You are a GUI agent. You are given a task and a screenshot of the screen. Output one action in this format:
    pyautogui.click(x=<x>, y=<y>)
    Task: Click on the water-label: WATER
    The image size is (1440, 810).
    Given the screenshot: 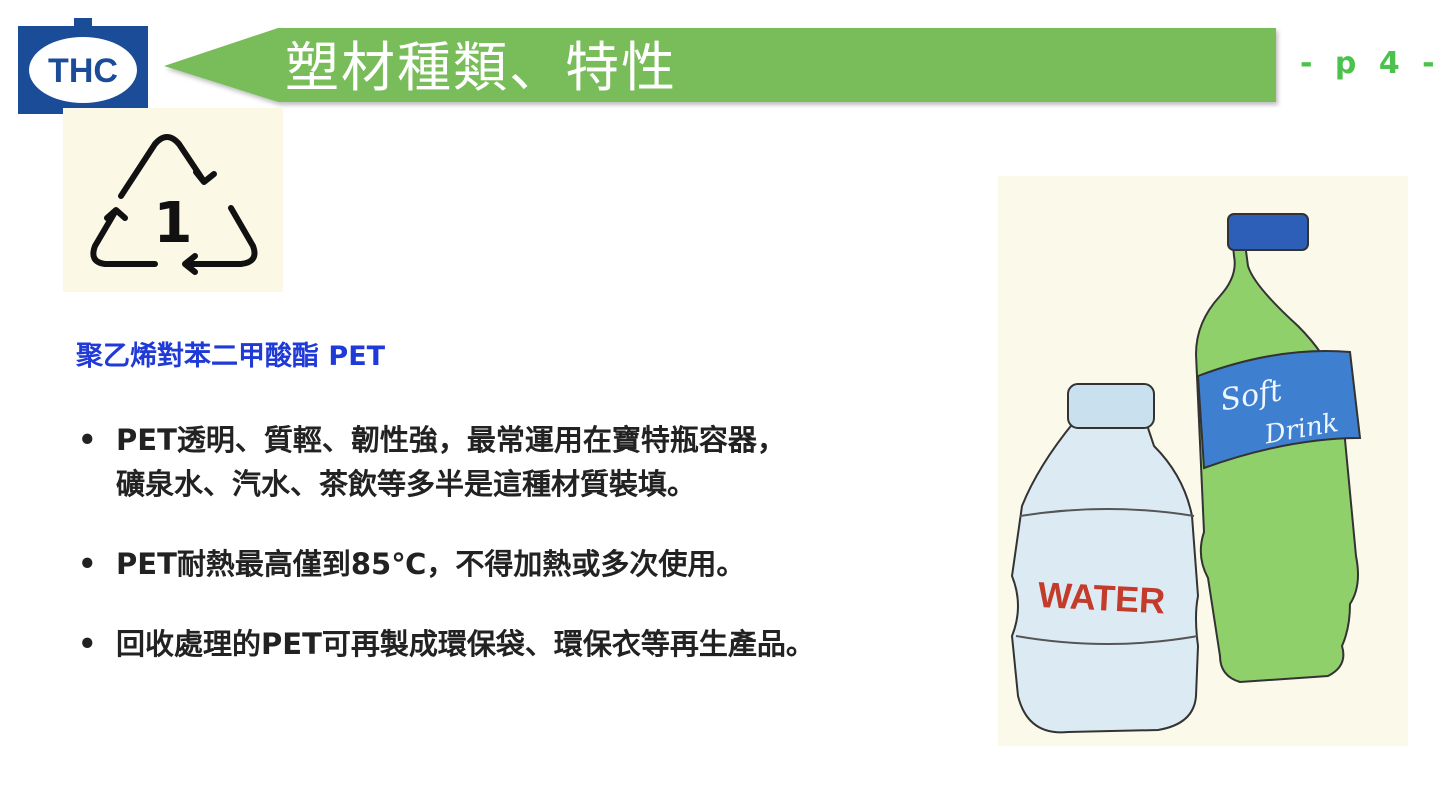 What is the action you would take?
    pyautogui.click(x=1101, y=598)
    